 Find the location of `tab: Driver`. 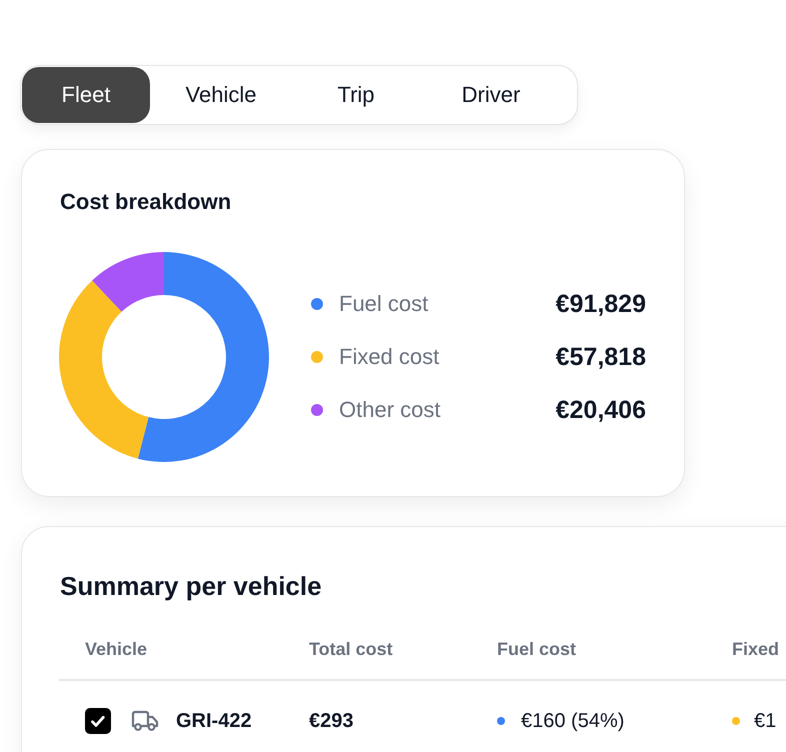

tab: Driver is located at coordinates (491, 95).